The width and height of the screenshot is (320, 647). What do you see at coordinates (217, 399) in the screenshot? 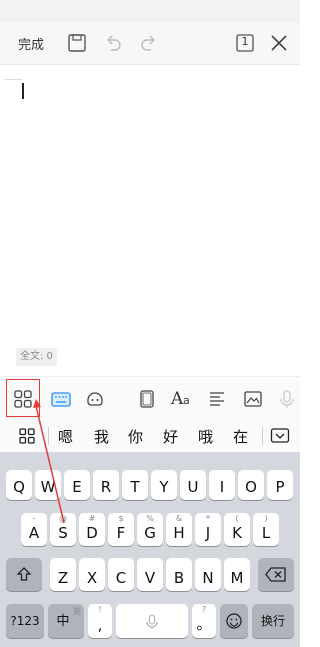
I see `align-icon` at bounding box center [217, 399].